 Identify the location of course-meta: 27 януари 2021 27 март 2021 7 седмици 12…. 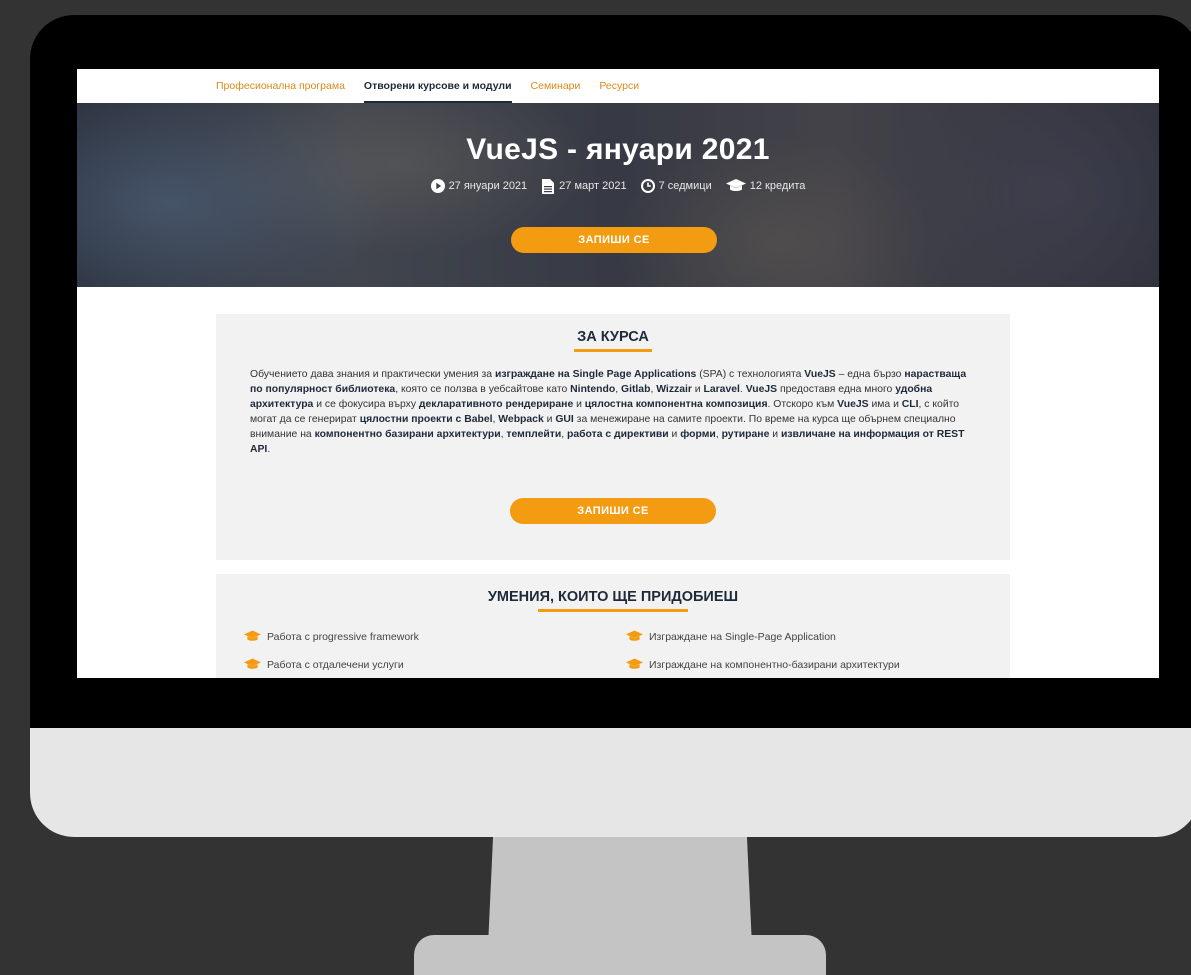
(618, 186).